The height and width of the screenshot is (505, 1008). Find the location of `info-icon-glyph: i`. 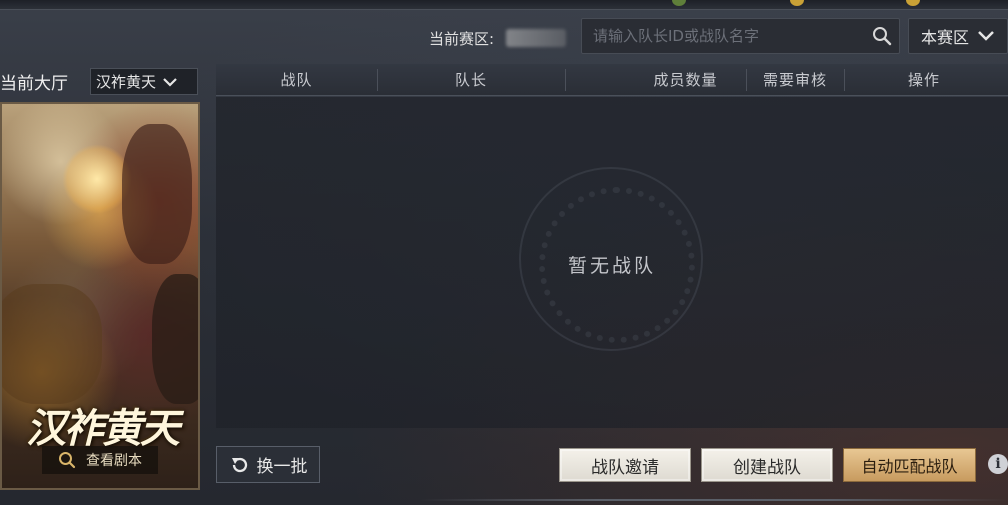

info-icon-glyph: i is located at coordinates (998, 464).